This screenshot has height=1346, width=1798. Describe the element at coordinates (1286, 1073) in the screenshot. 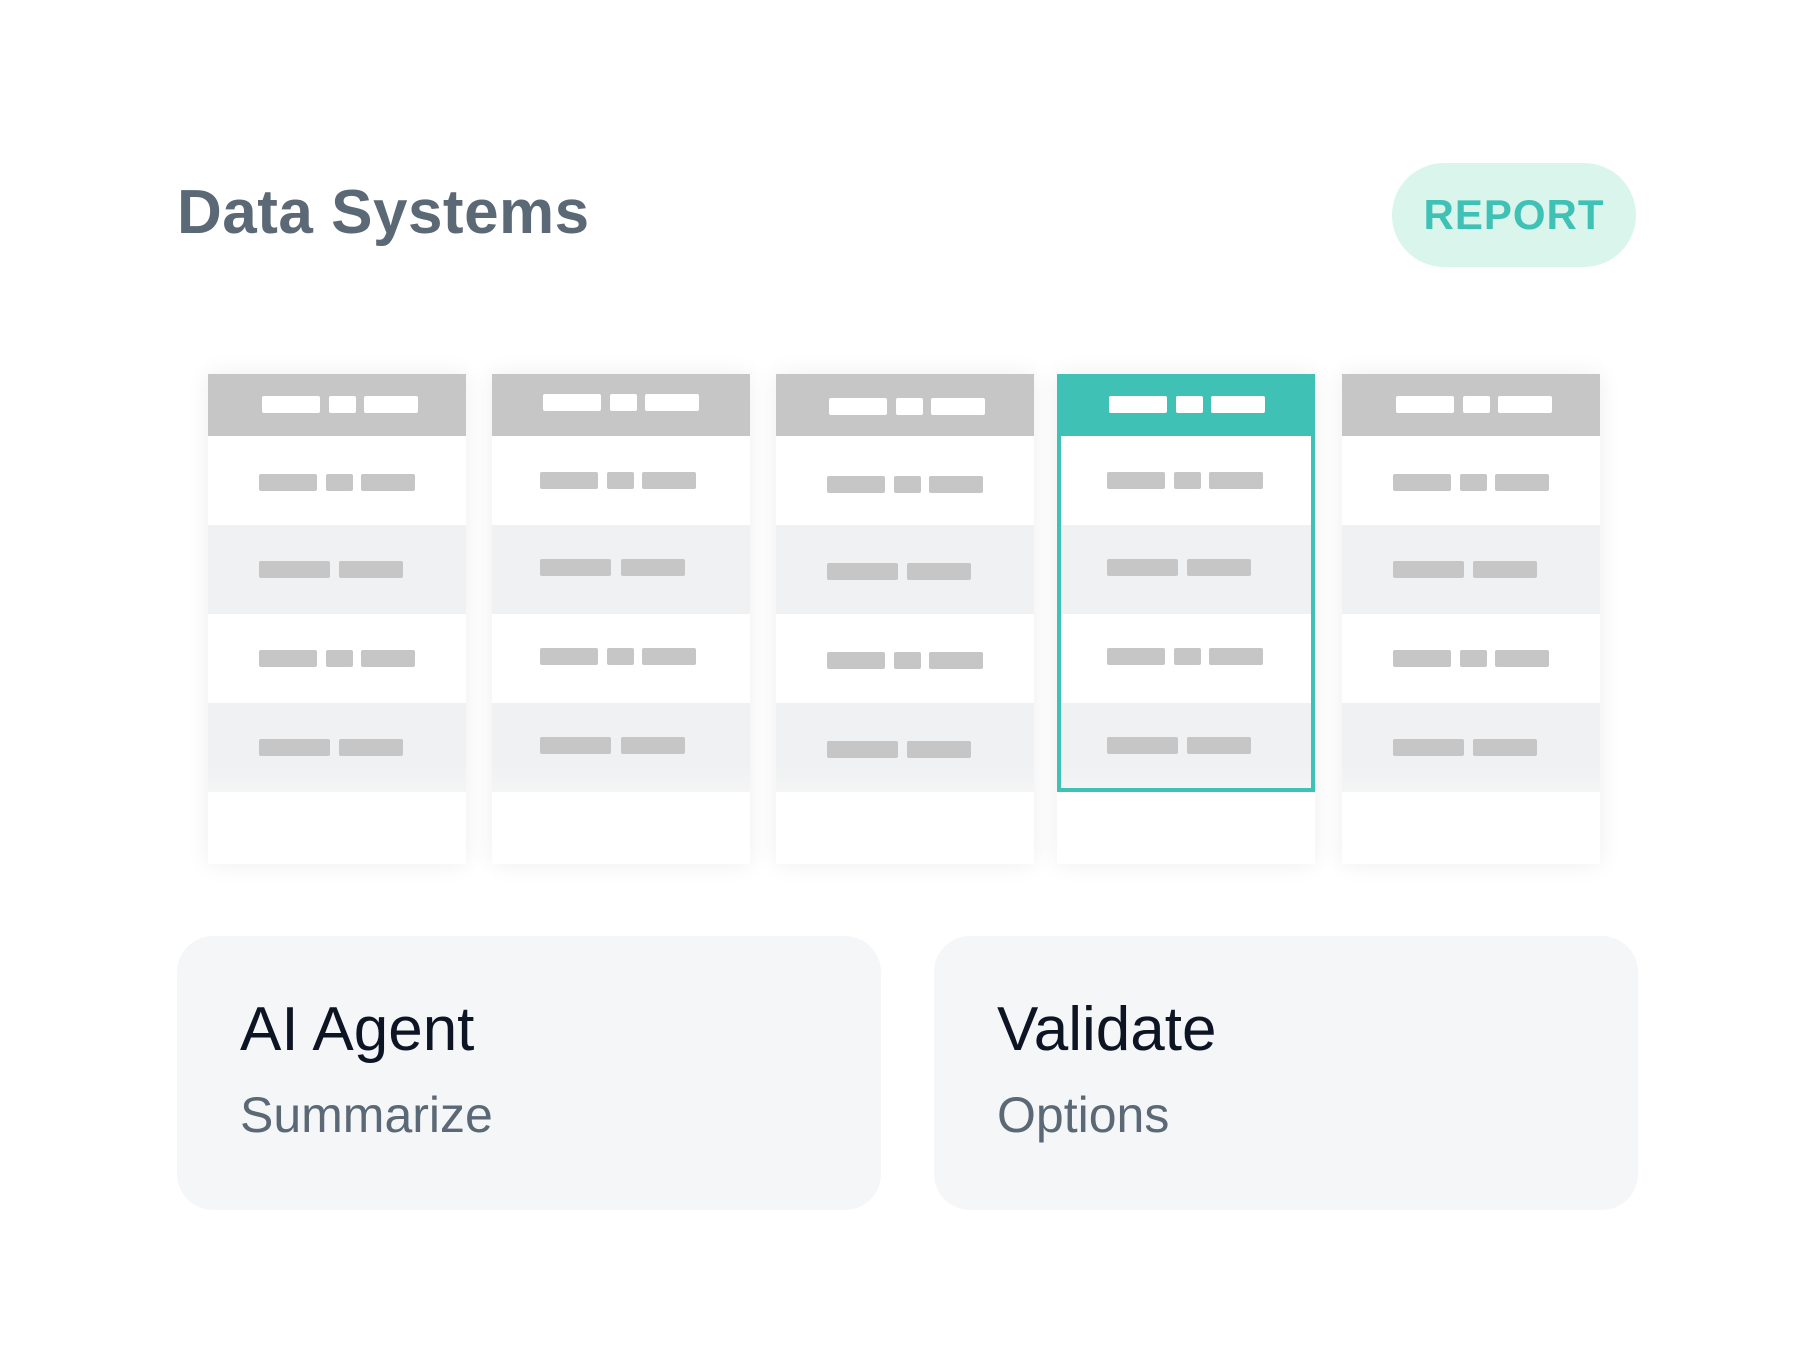

I see `validate-card: Validate Options` at that location.